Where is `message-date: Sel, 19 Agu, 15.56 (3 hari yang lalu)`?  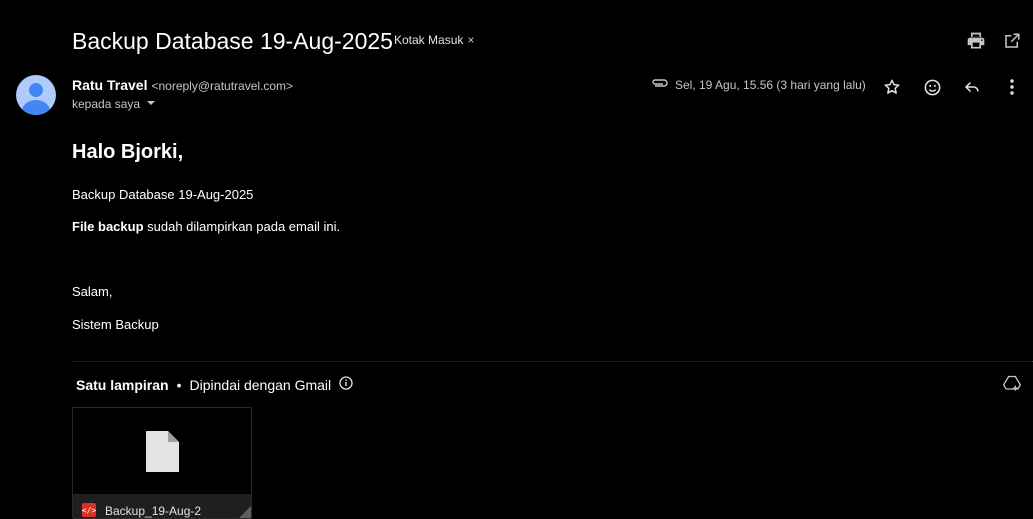 message-date: Sel, 19 Agu, 15.56 (3 hari yang lalu) is located at coordinates (770, 84).